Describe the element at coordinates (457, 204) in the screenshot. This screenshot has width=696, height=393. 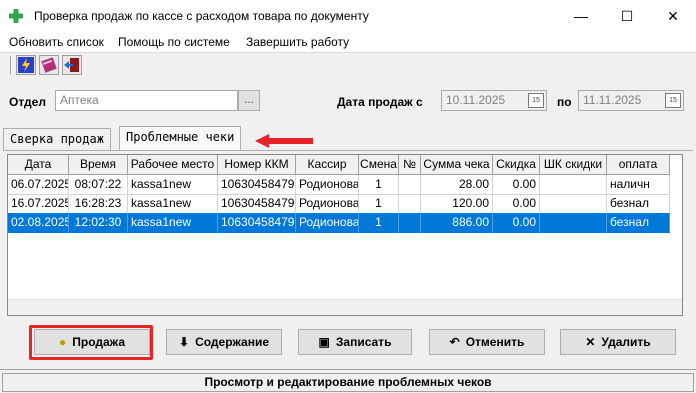
I see `table-cell: 120.00` at that location.